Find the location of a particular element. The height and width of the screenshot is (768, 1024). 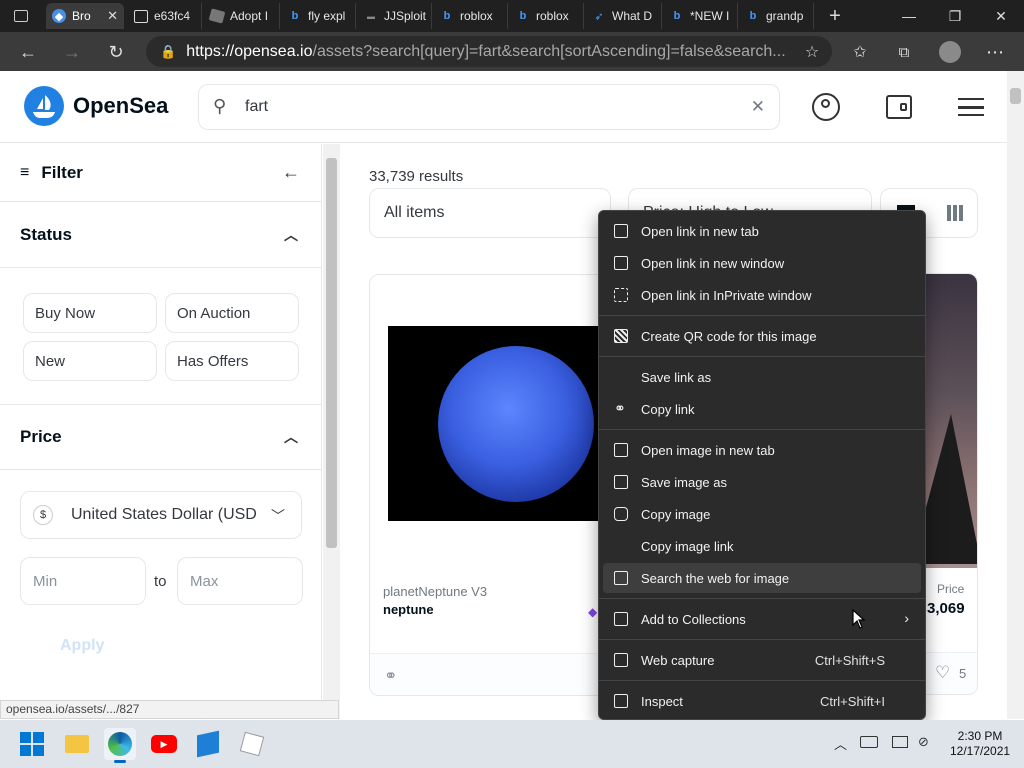

menu-open-link-new-window: Open link in new window is located at coordinates (762, 263).